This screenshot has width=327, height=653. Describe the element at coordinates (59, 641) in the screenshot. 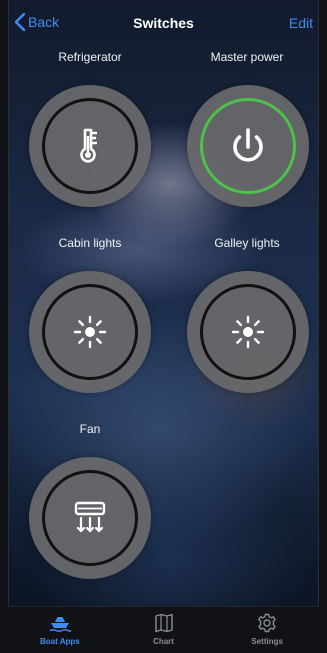

I see `tab-label: Boat Apps` at that location.